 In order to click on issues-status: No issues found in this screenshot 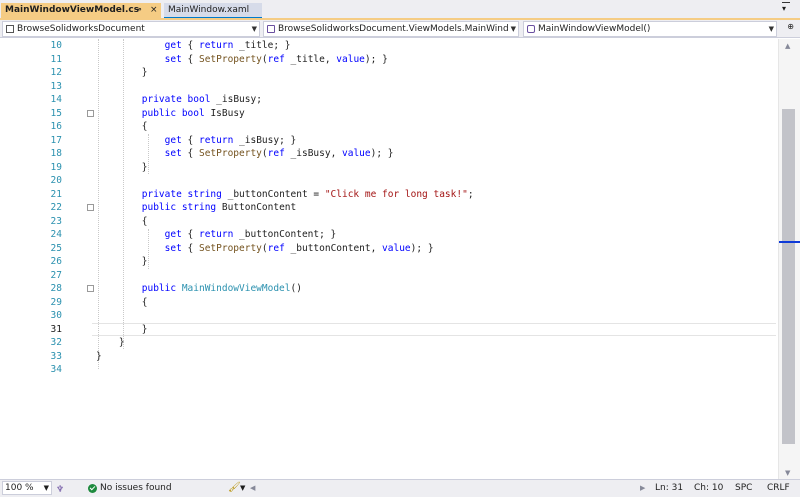, I will do `click(136, 488)`.